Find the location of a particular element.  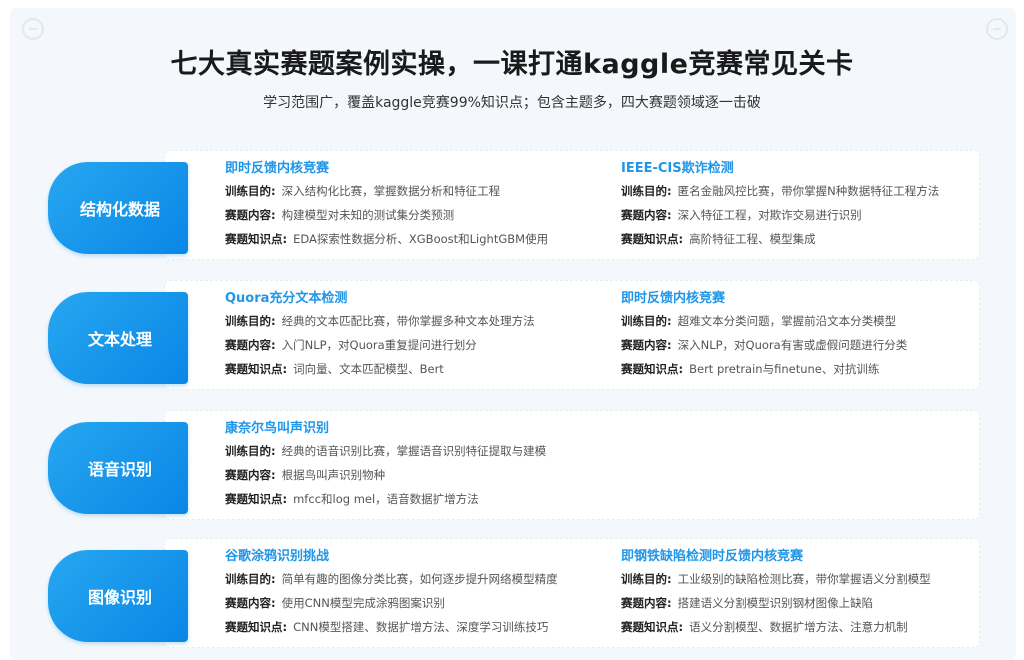

content-row: 赛题内容: 根据鸟叫声识别物种 is located at coordinates (385, 475).